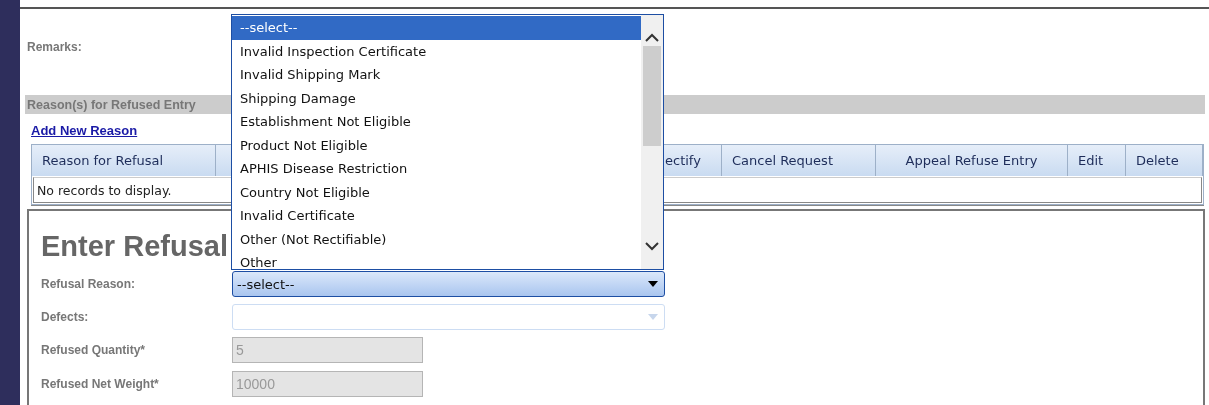 This screenshot has height=405, width=1209. Describe the element at coordinates (652, 246) in the screenshot. I see `chevron-down-icon` at that location.